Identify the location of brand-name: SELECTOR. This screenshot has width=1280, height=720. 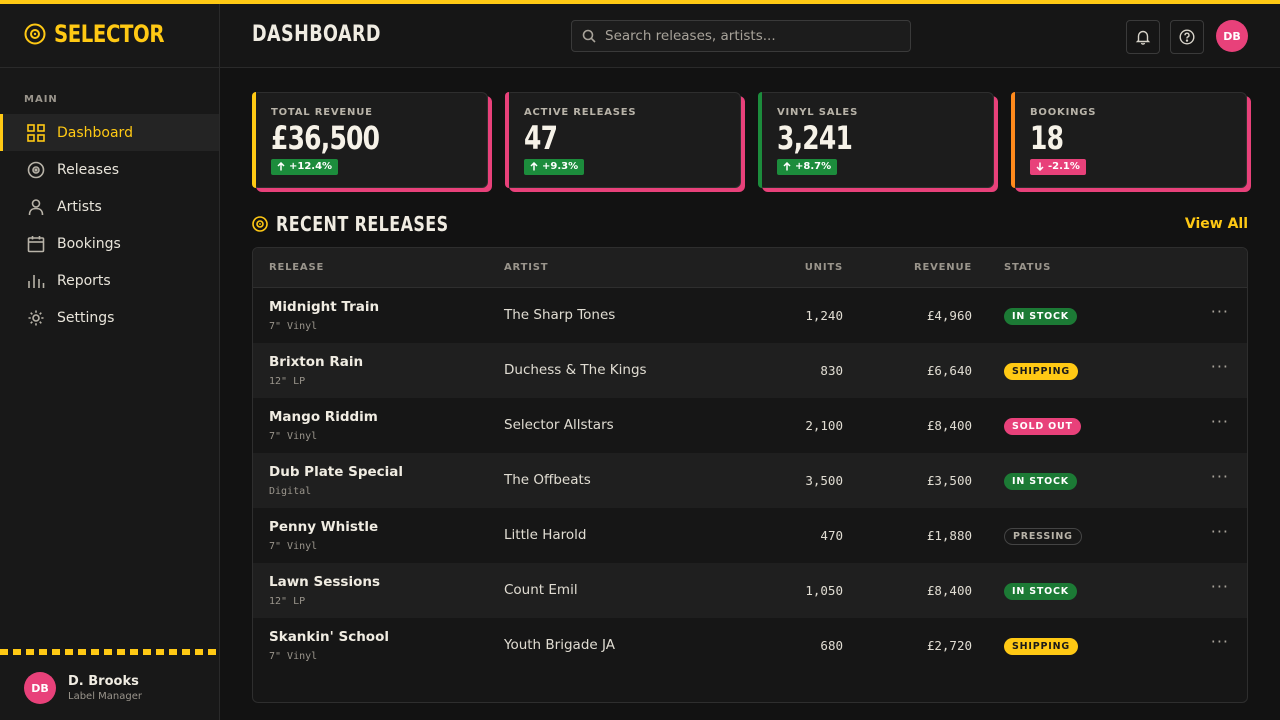
(109, 33).